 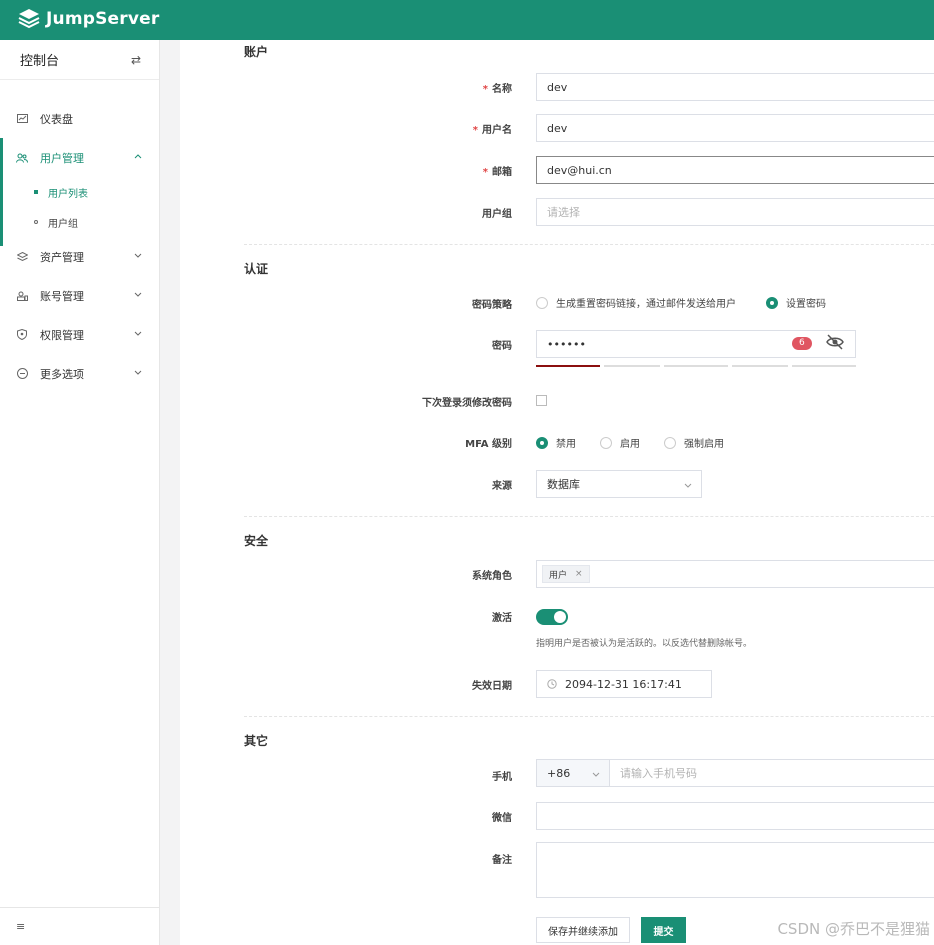 What do you see at coordinates (644, 644) in the screenshot?
I see `active-help-text: 指明用户是否被认为是活跃的。以反选代替删除帐号。` at bounding box center [644, 644].